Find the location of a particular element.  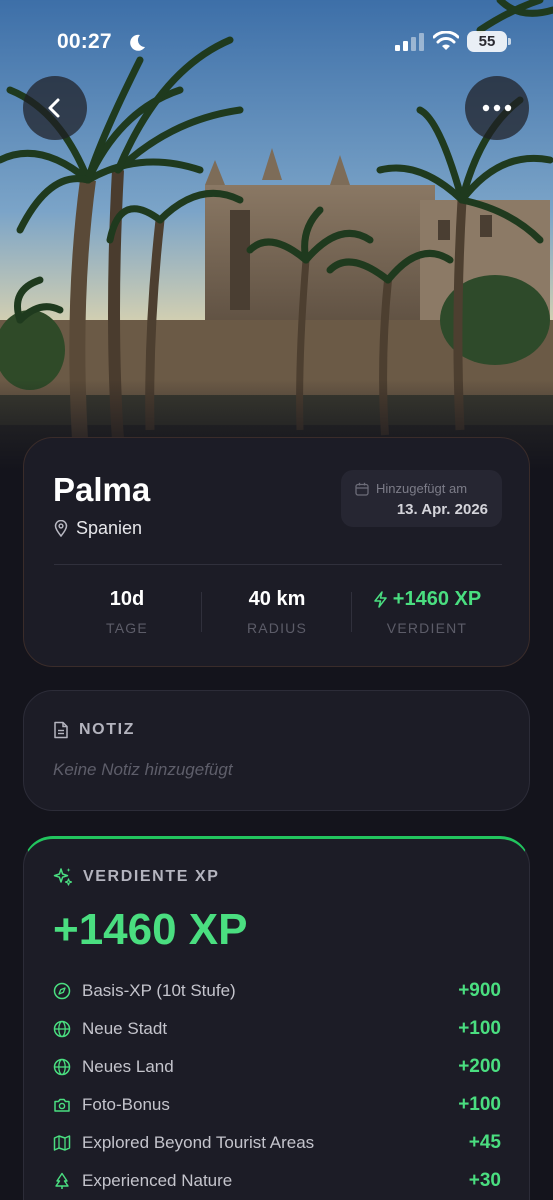

wifi-icon is located at coordinates (446, 40).